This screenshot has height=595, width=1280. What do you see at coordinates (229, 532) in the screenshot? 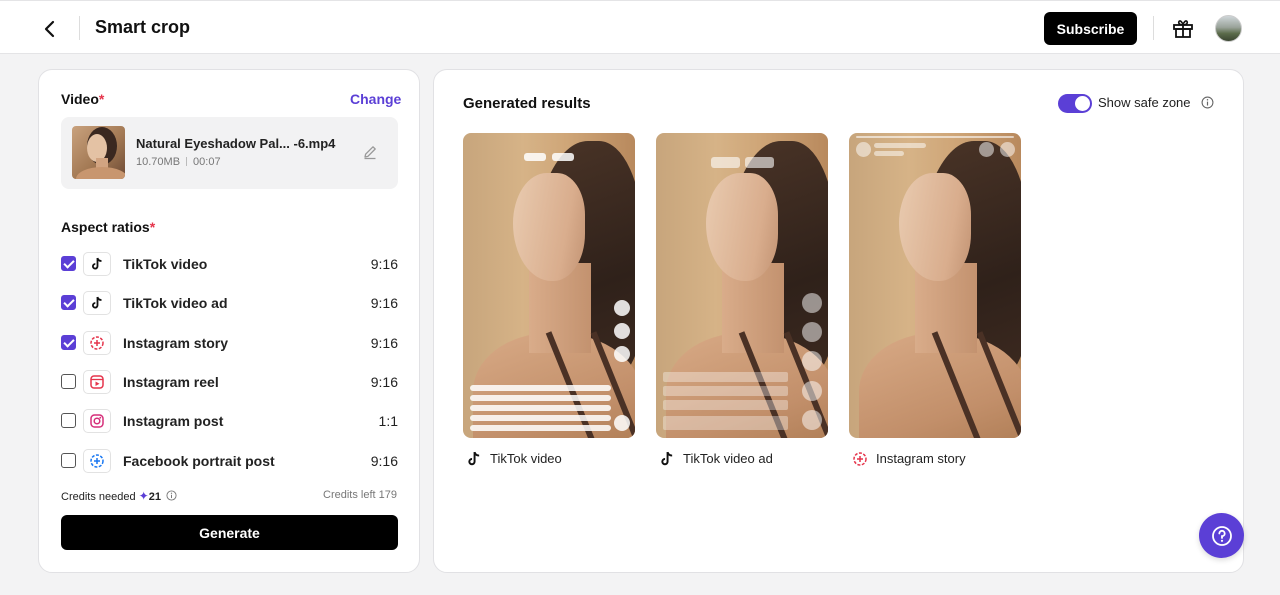
I see `generate-button: Generate` at bounding box center [229, 532].